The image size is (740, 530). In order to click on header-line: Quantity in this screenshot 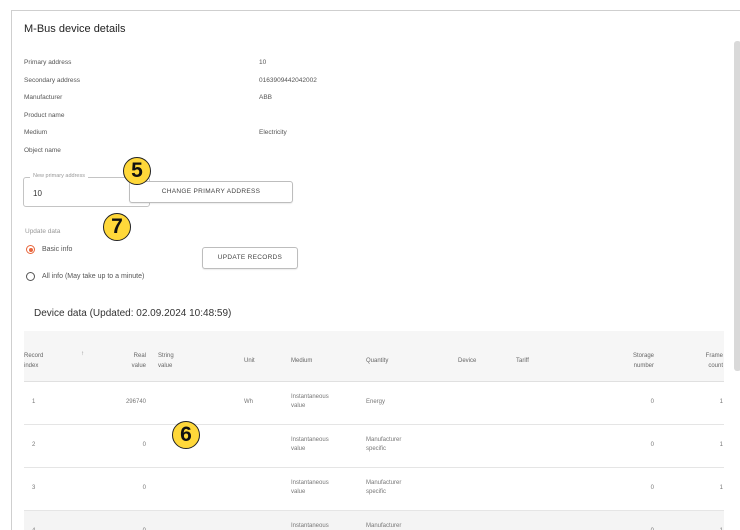, I will do `click(377, 361)`.